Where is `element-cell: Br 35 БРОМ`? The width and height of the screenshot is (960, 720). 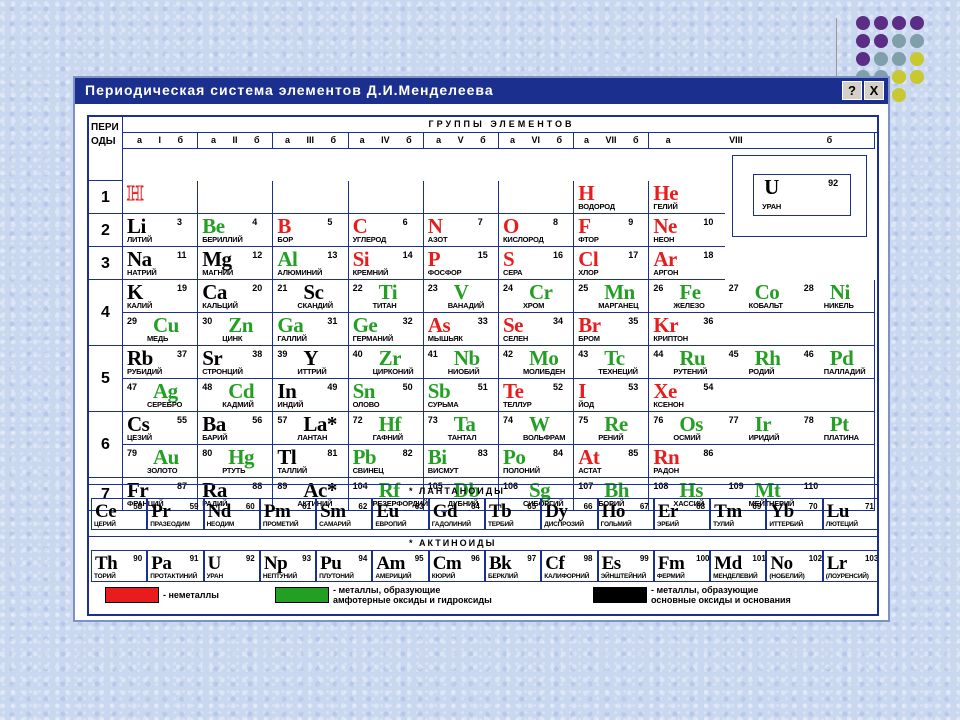
element-cell: Br 35 БРОМ is located at coordinates (611, 329).